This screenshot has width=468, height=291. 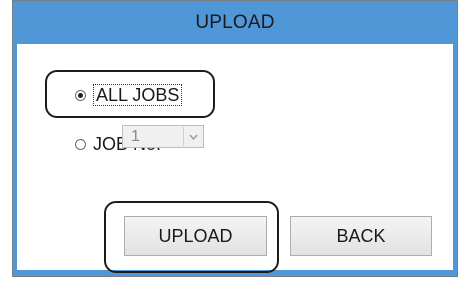 What do you see at coordinates (195, 236) in the screenshot?
I see `upload-button: UPLOAD` at bounding box center [195, 236].